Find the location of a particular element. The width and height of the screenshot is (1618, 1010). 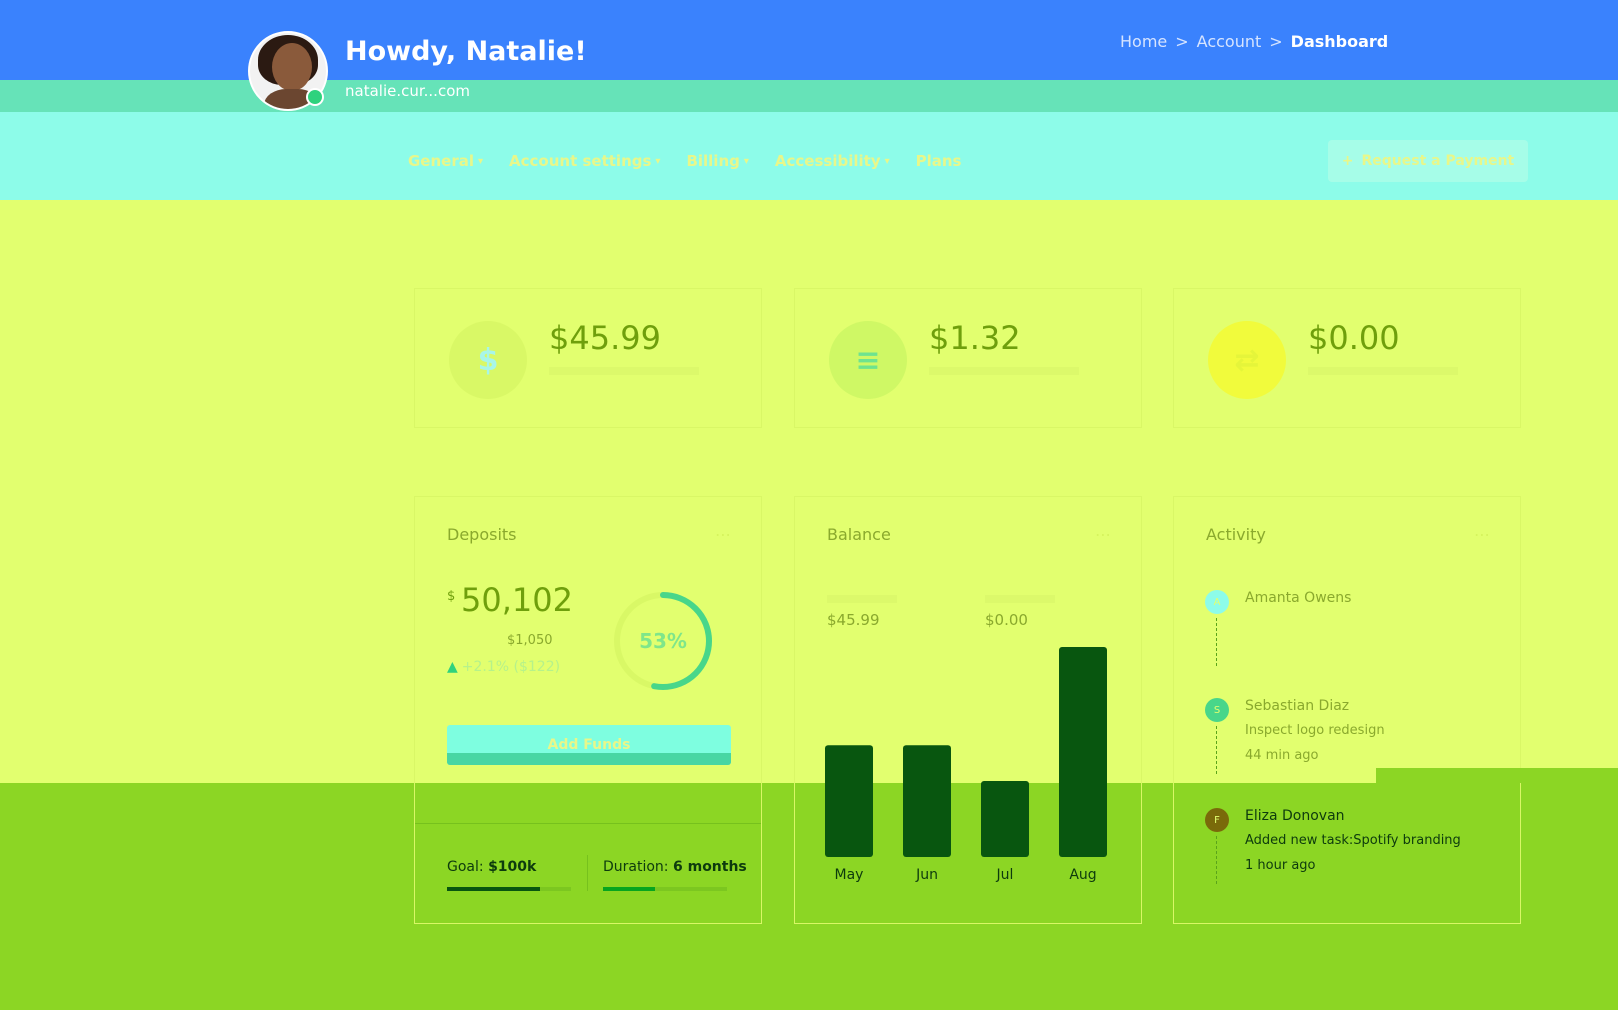

activity-description: Added new task:Spotify branding is located at coordinates (1353, 840).